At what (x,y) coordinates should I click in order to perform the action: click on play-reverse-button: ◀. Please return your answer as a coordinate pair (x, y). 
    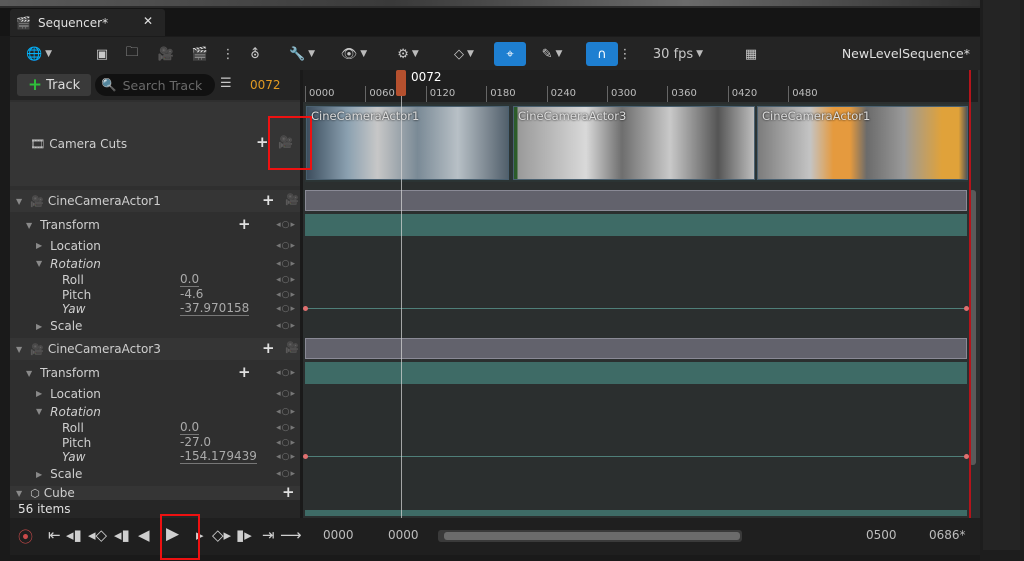
    Looking at the image, I should click on (144, 535).